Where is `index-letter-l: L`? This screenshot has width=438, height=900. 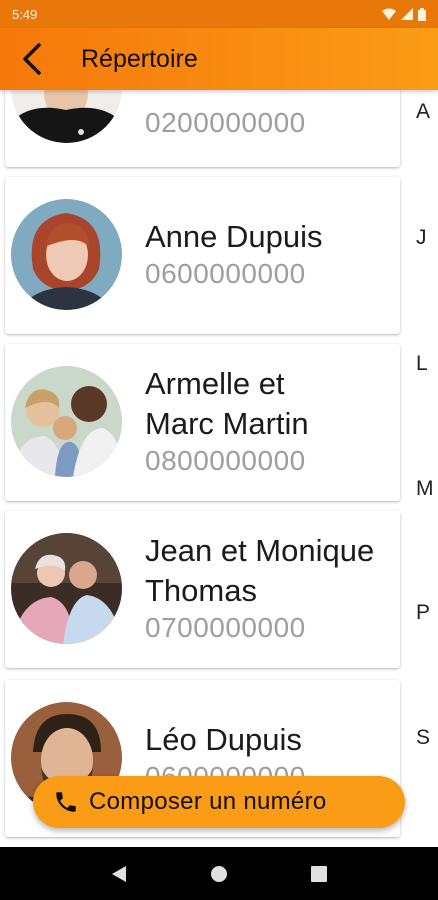
index-letter-l: L is located at coordinates (422, 364).